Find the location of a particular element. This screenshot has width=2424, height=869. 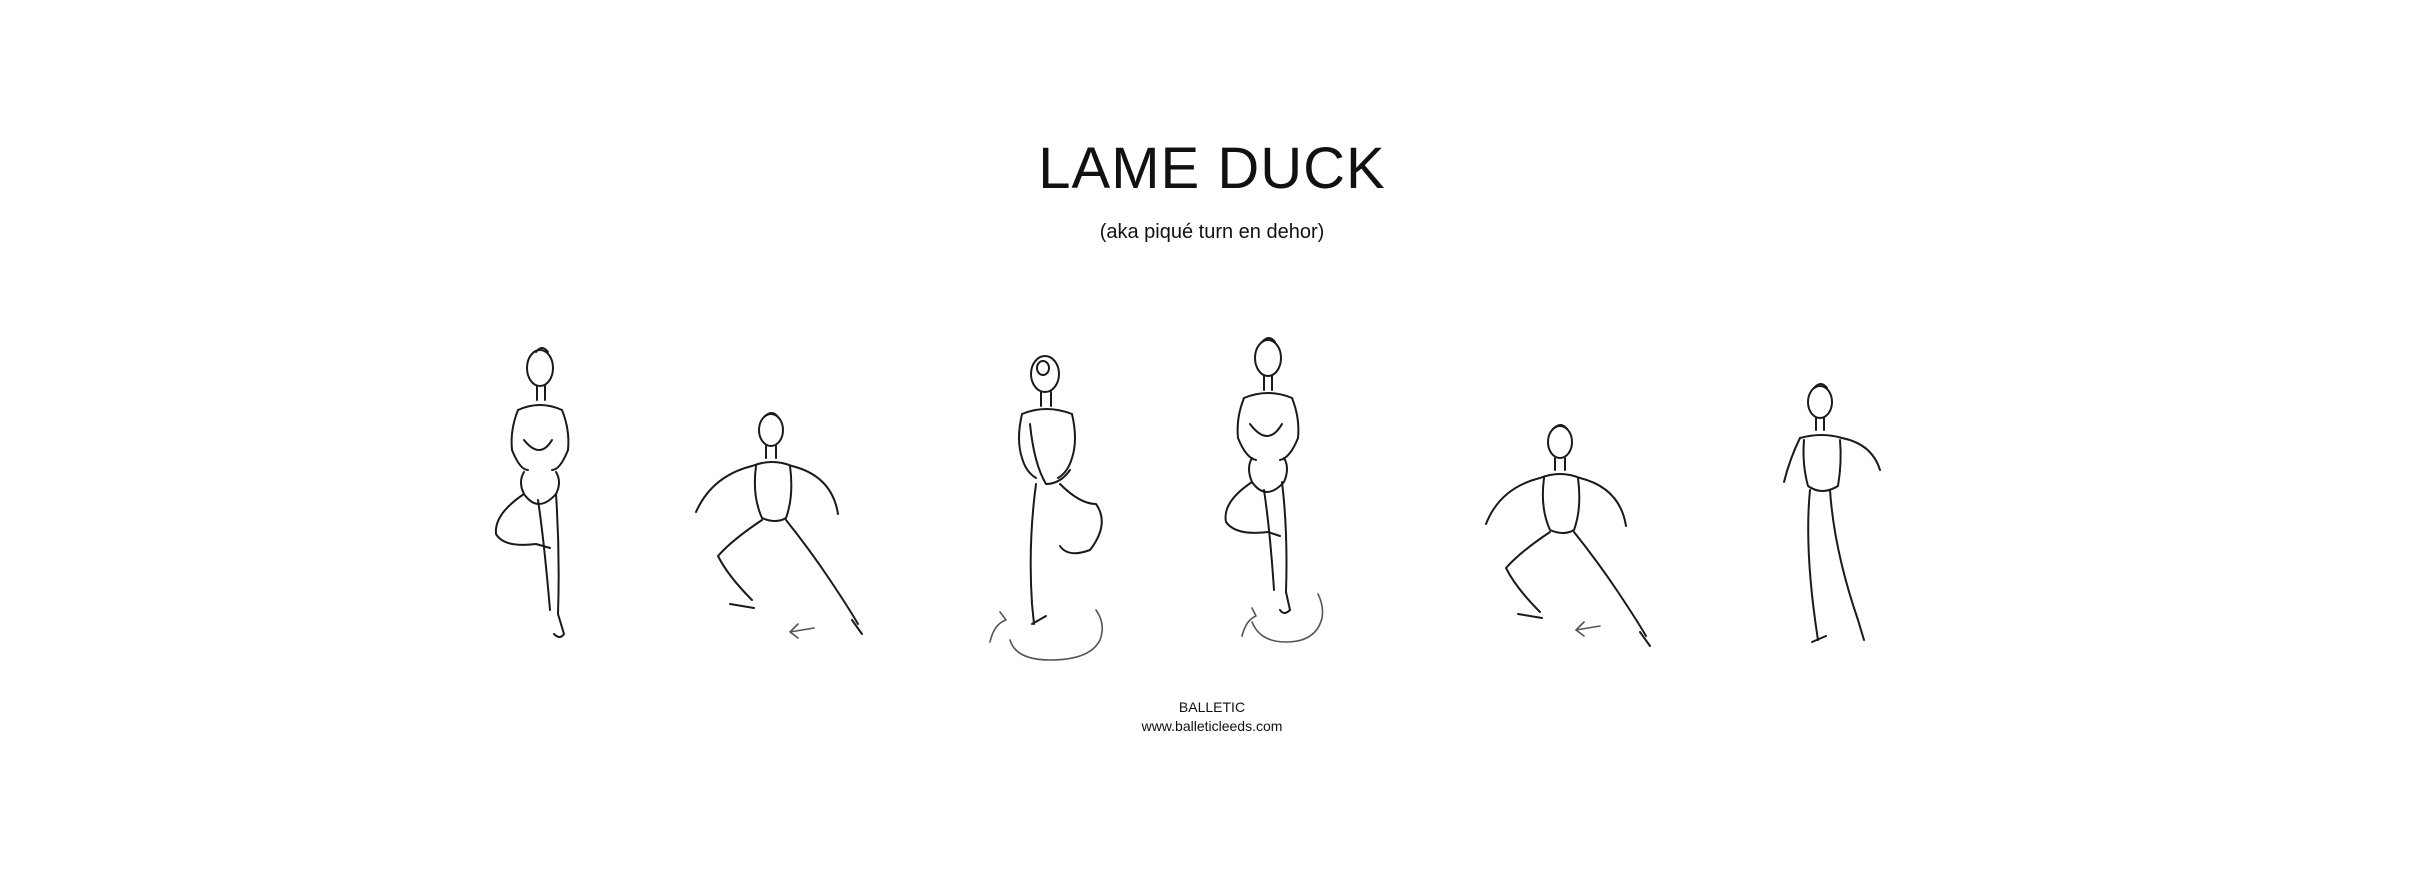

footer: BALLETIC www.balleticleeds.com is located at coordinates (1212, 717).